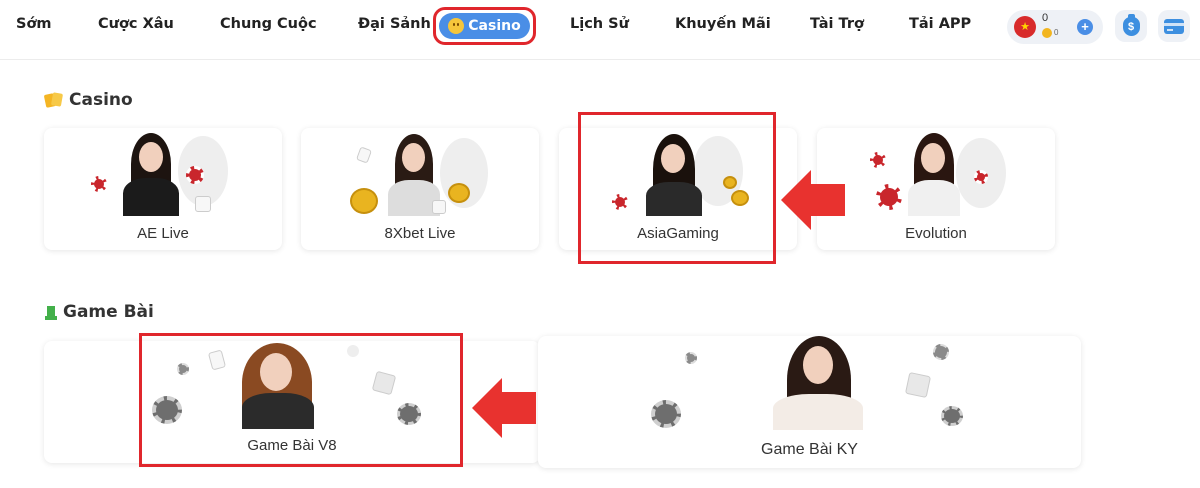 The width and height of the screenshot is (1200, 488). I want to click on coin-icon, so click(1047, 33).